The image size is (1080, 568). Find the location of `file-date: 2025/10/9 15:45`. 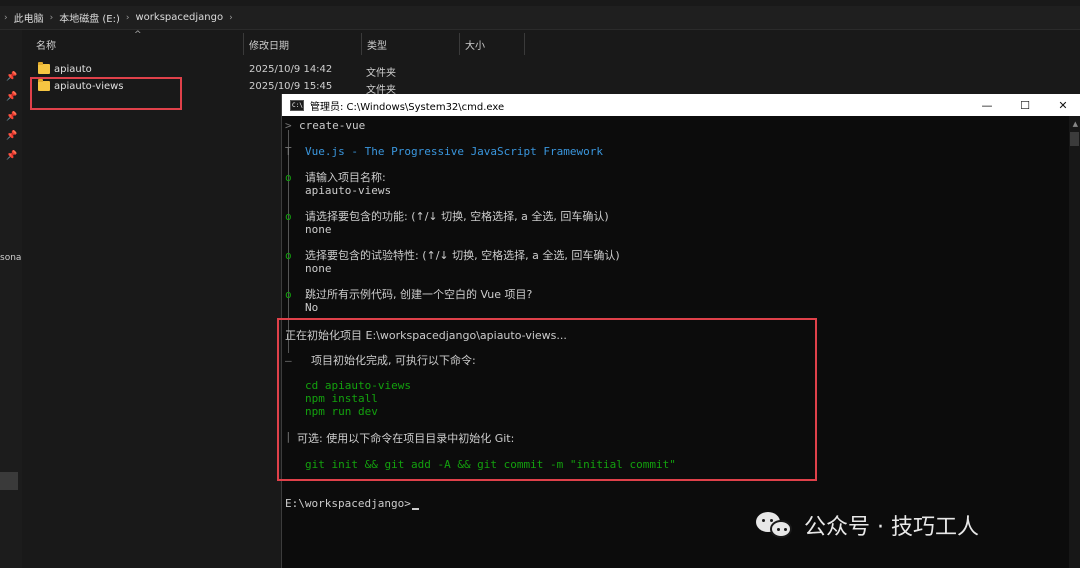

file-date: 2025/10/9 15:45 is located at coordinates (291, 86).